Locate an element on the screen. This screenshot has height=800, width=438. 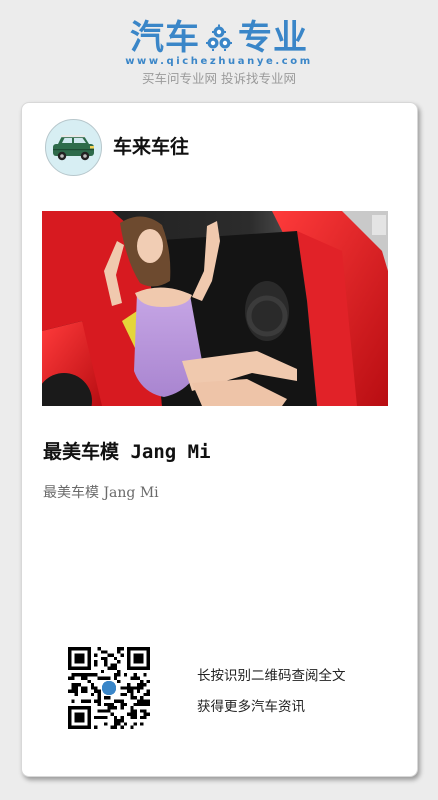
green-car-icon is located at coordinates (73, 148).